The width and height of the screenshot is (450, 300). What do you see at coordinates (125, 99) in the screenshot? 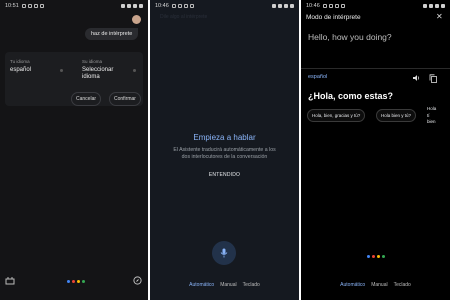
I see `confirm-button: Confirmar` at bounding box center [125, 99].